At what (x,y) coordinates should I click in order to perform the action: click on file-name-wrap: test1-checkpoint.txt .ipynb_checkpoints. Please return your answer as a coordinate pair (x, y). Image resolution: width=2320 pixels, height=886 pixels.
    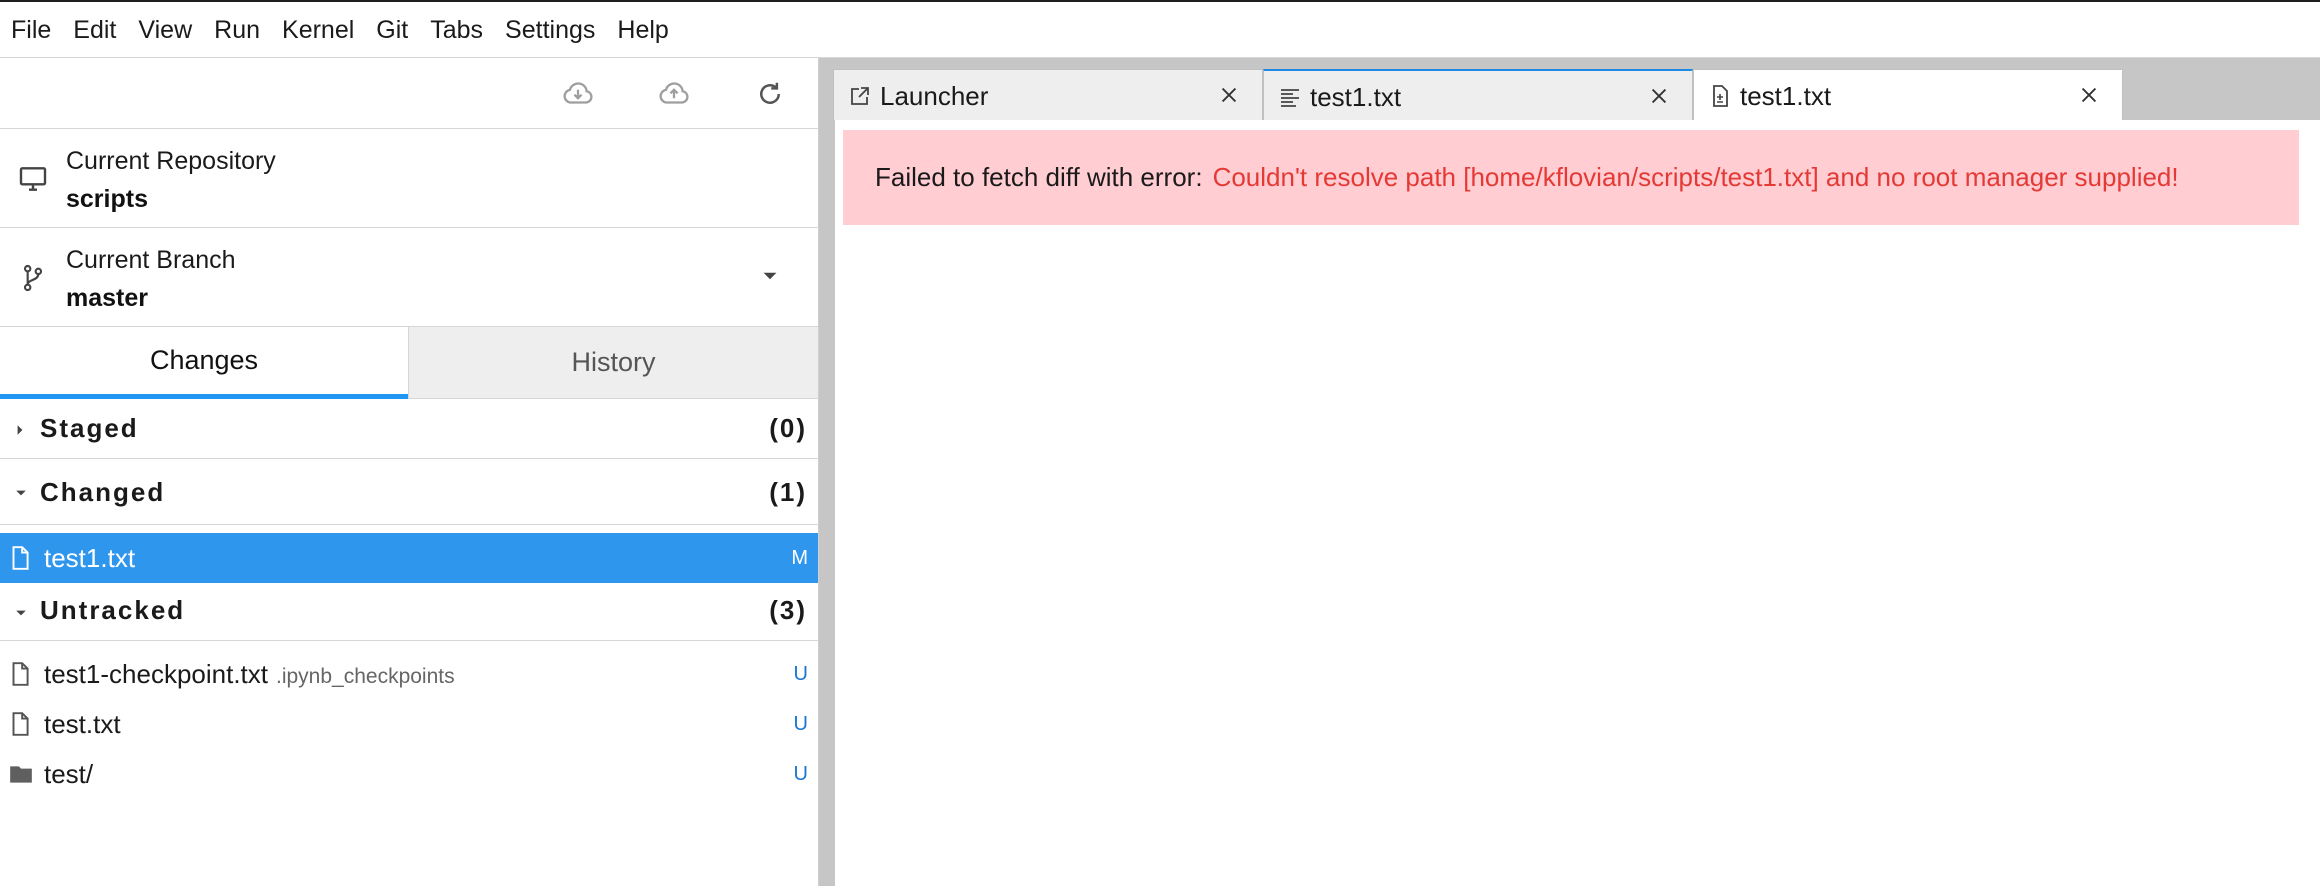
    Looking at the image, I should click on (249, 674).